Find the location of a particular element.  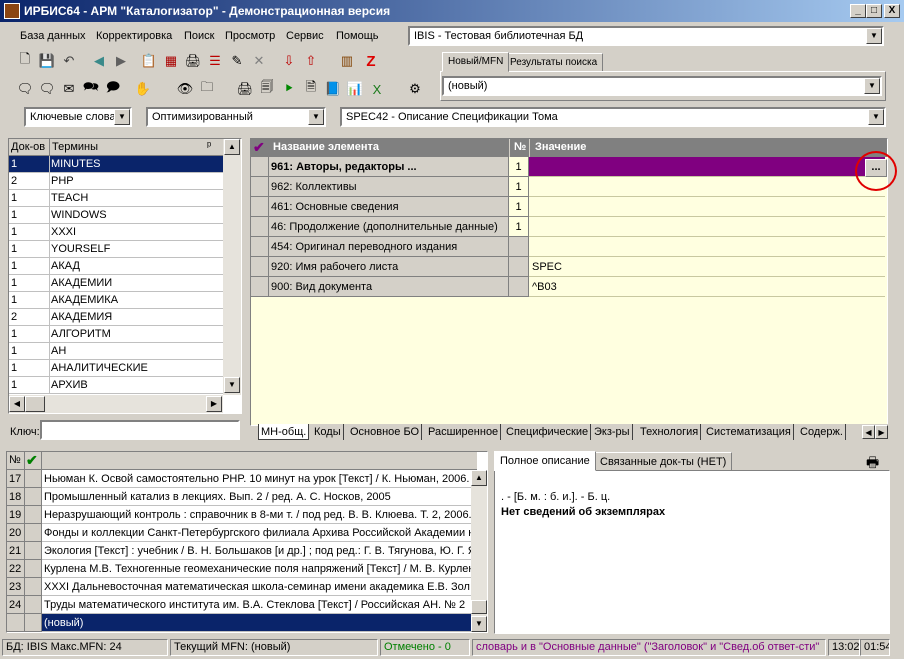

export-icon: ⇧ is located at coordinates (311, 61).